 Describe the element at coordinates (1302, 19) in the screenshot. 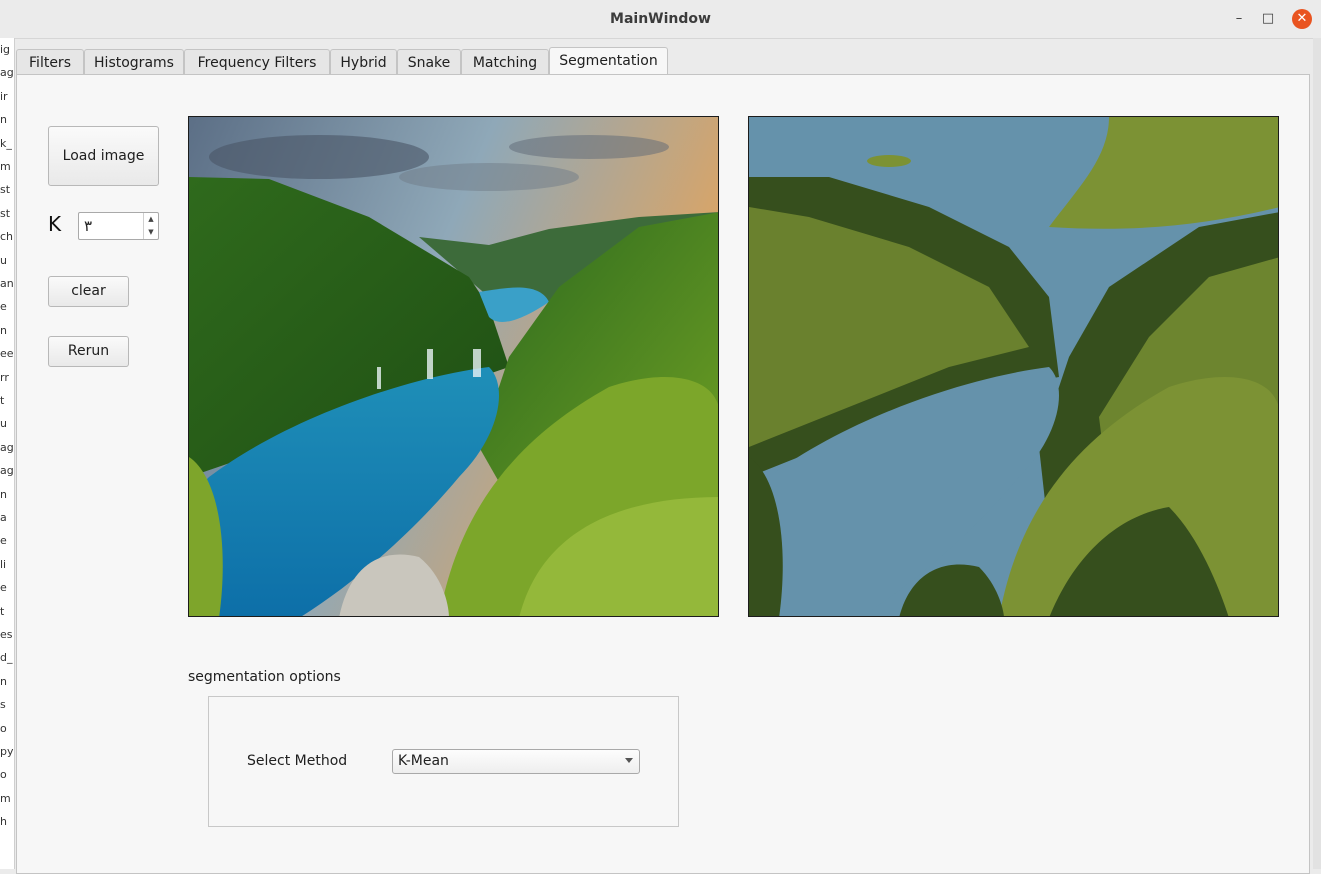

I see `close-icon: ✕` at that location.